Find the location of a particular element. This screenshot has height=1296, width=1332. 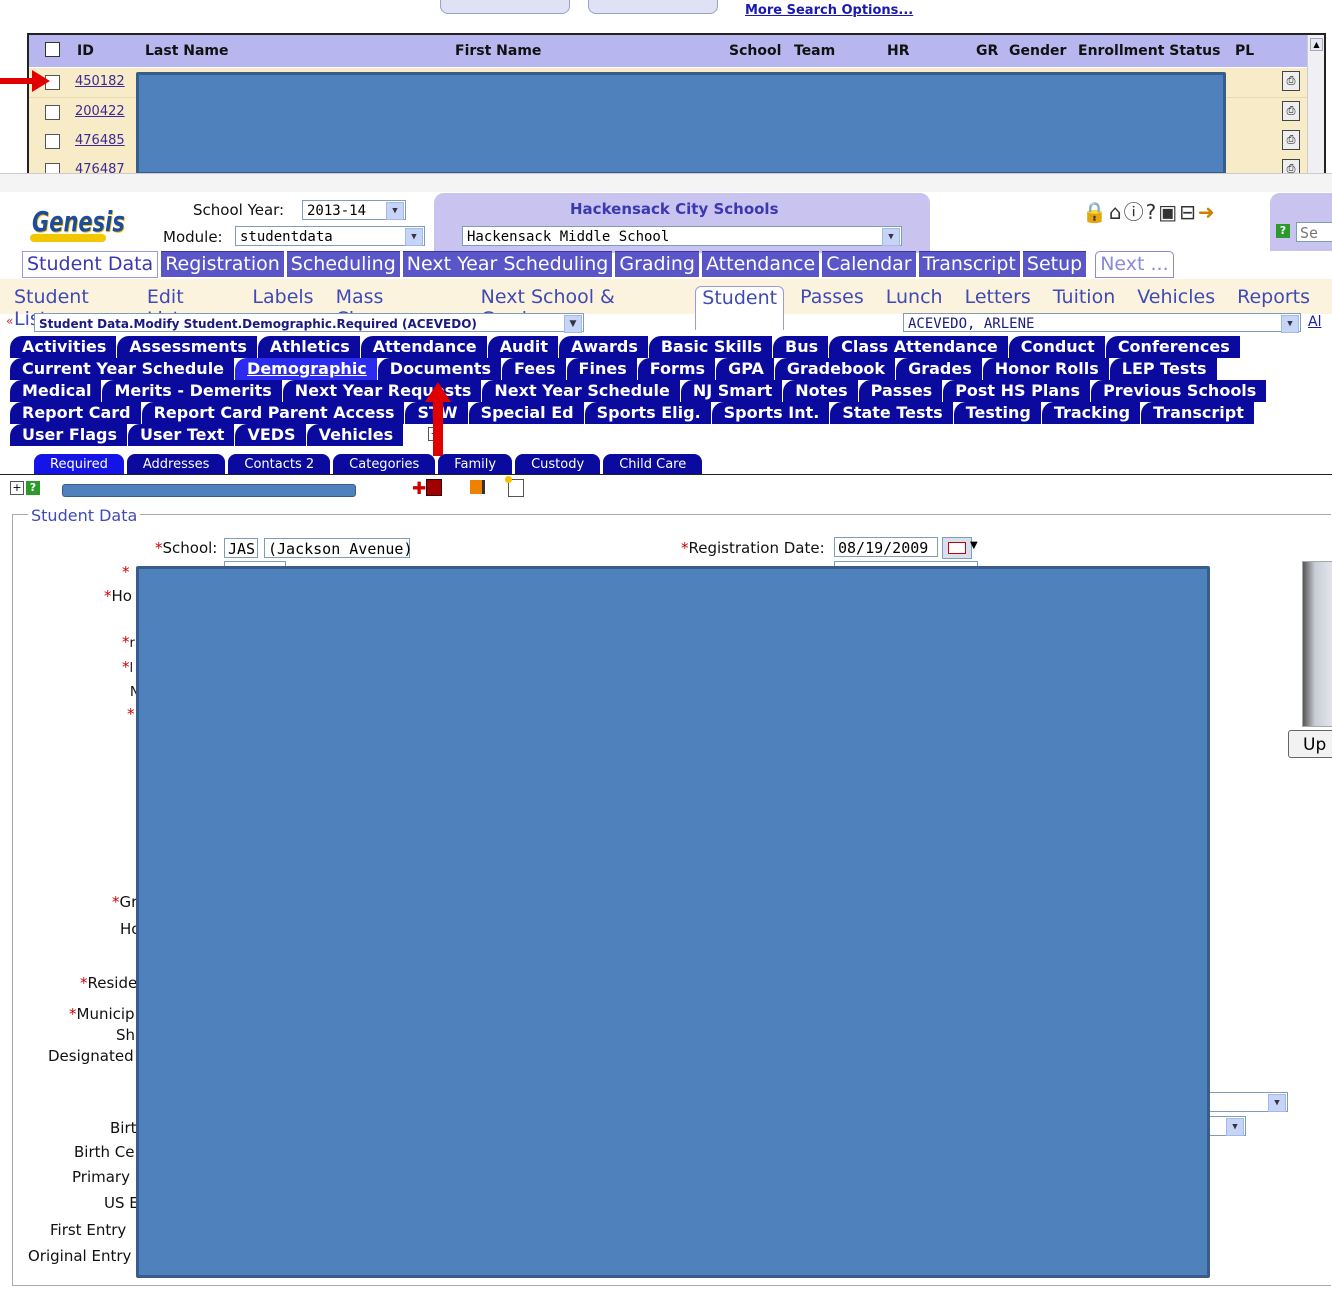

tab-activities: Activities is located at coordinates (64, 347).